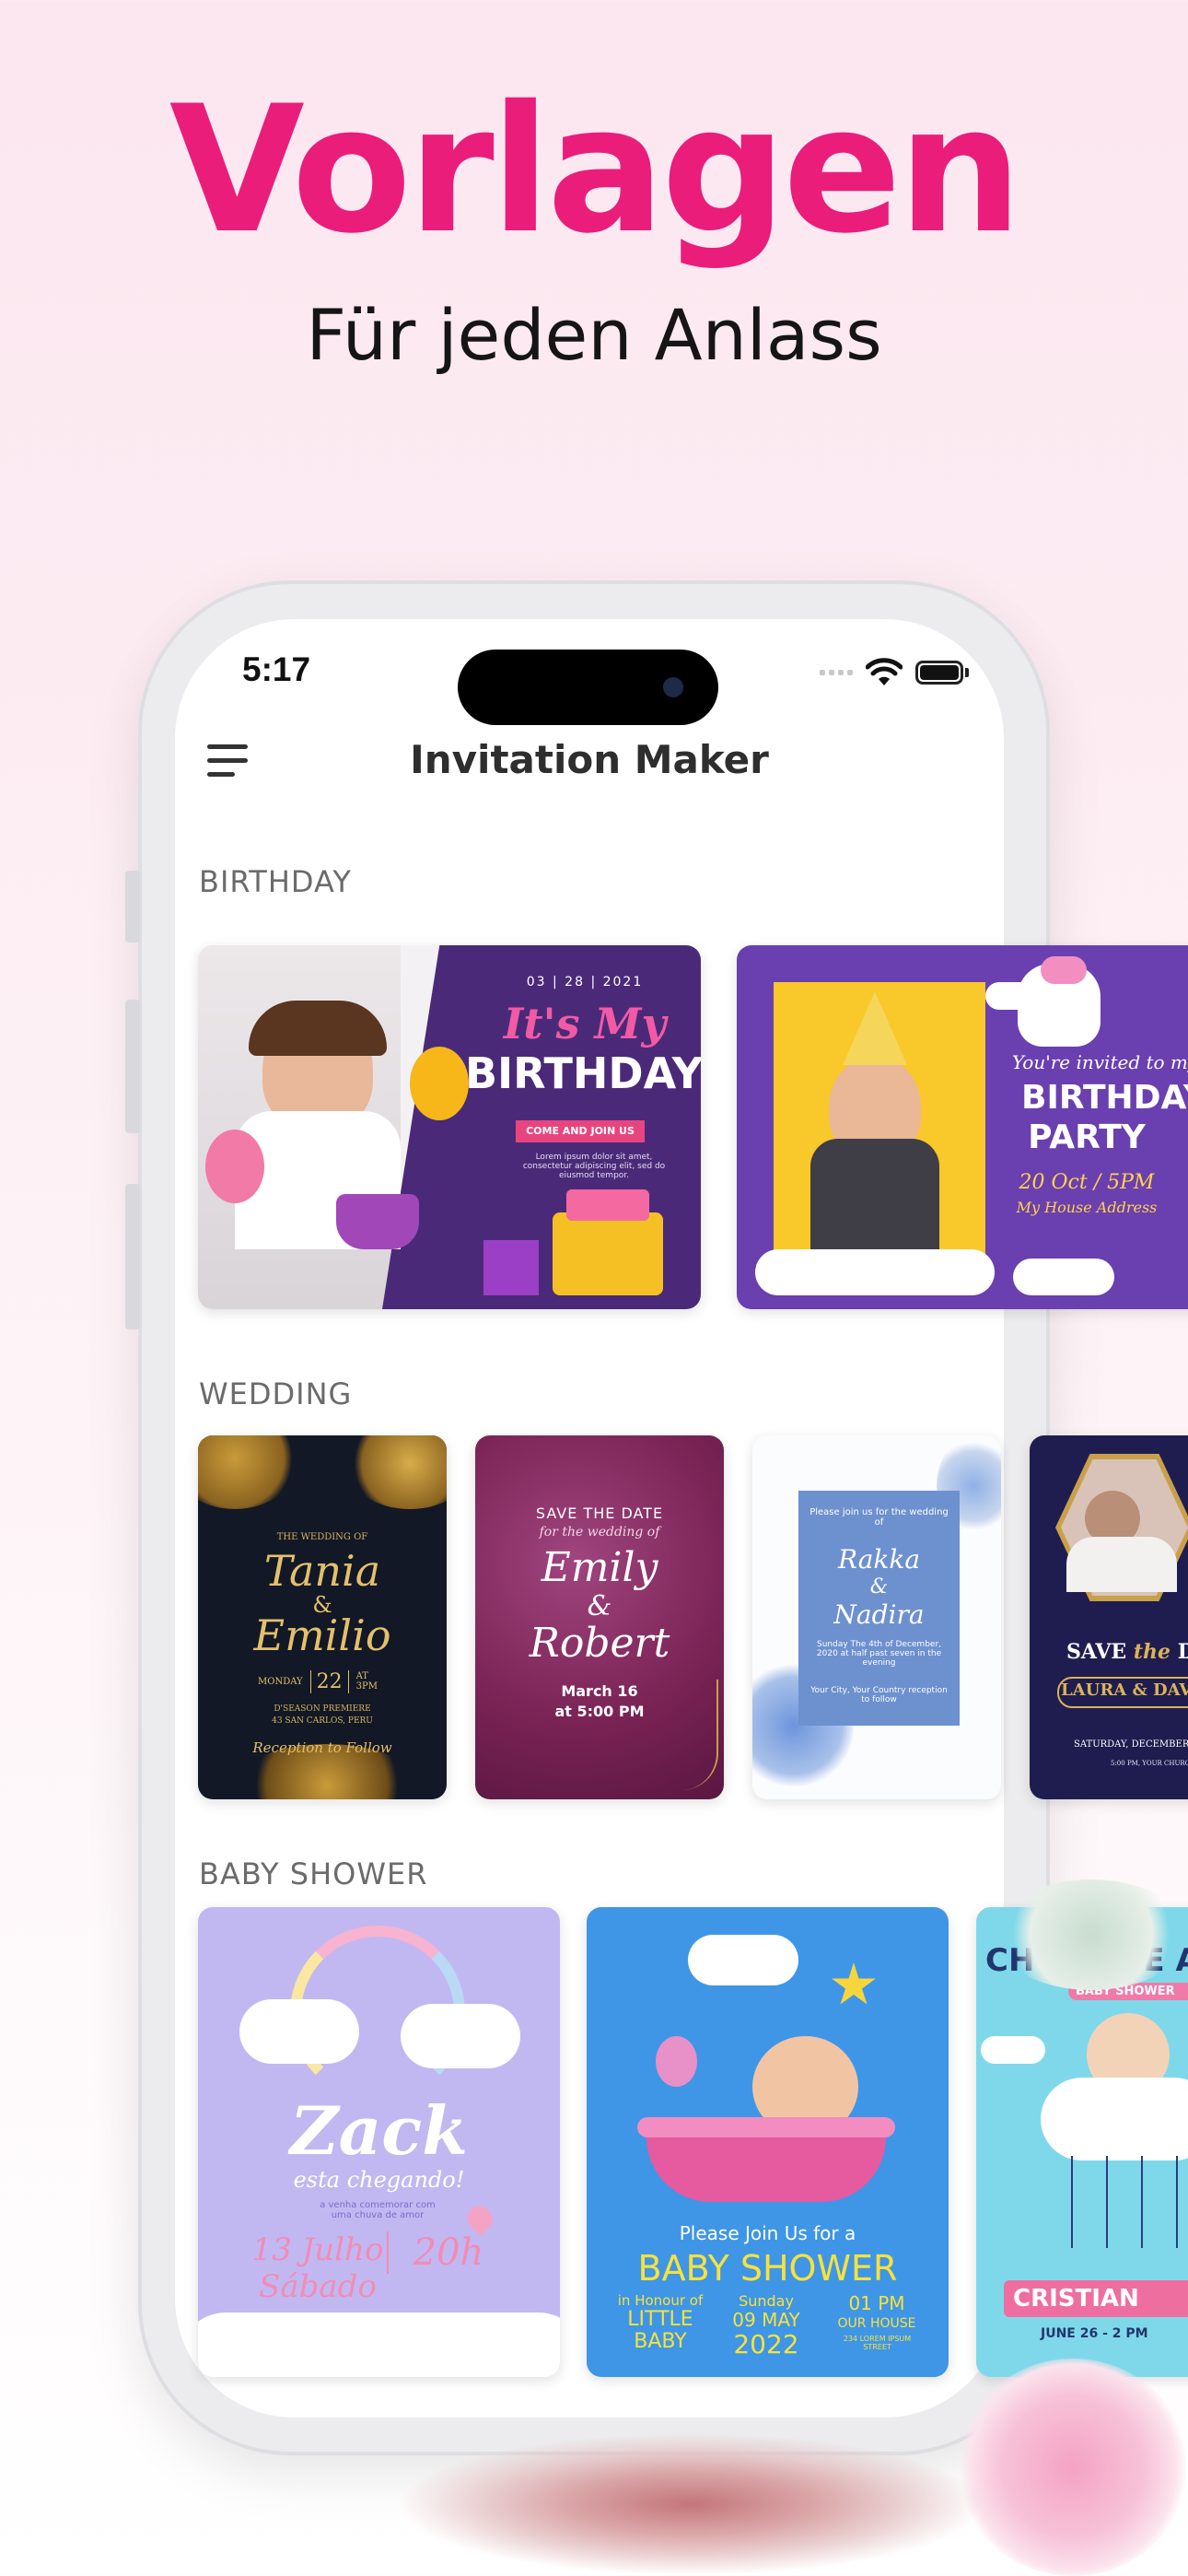 The width and height of the screenshot is (1188, 2576). I want to click on wedding-card-3-top: Please join us for the wedding of, so click(879, 1517).